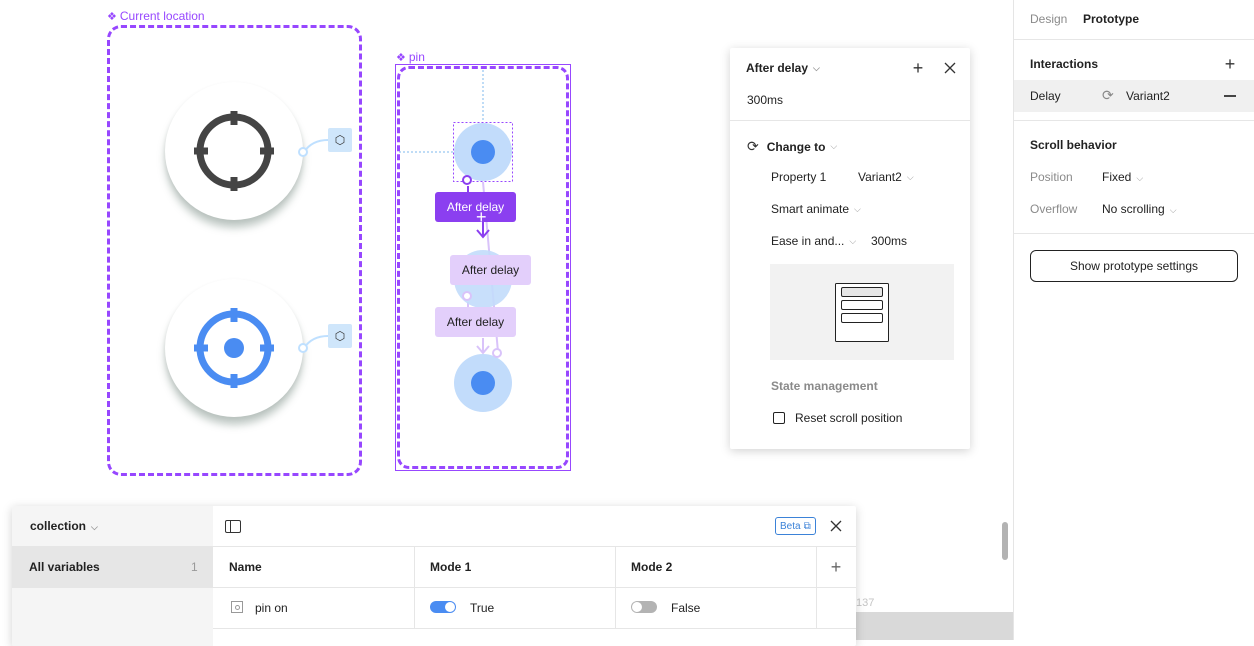 This screenshot has height=646, width=1254. Describe the element at coordinates (482, 608) in the screenshot. I see `mode-1-value: True` at that location.